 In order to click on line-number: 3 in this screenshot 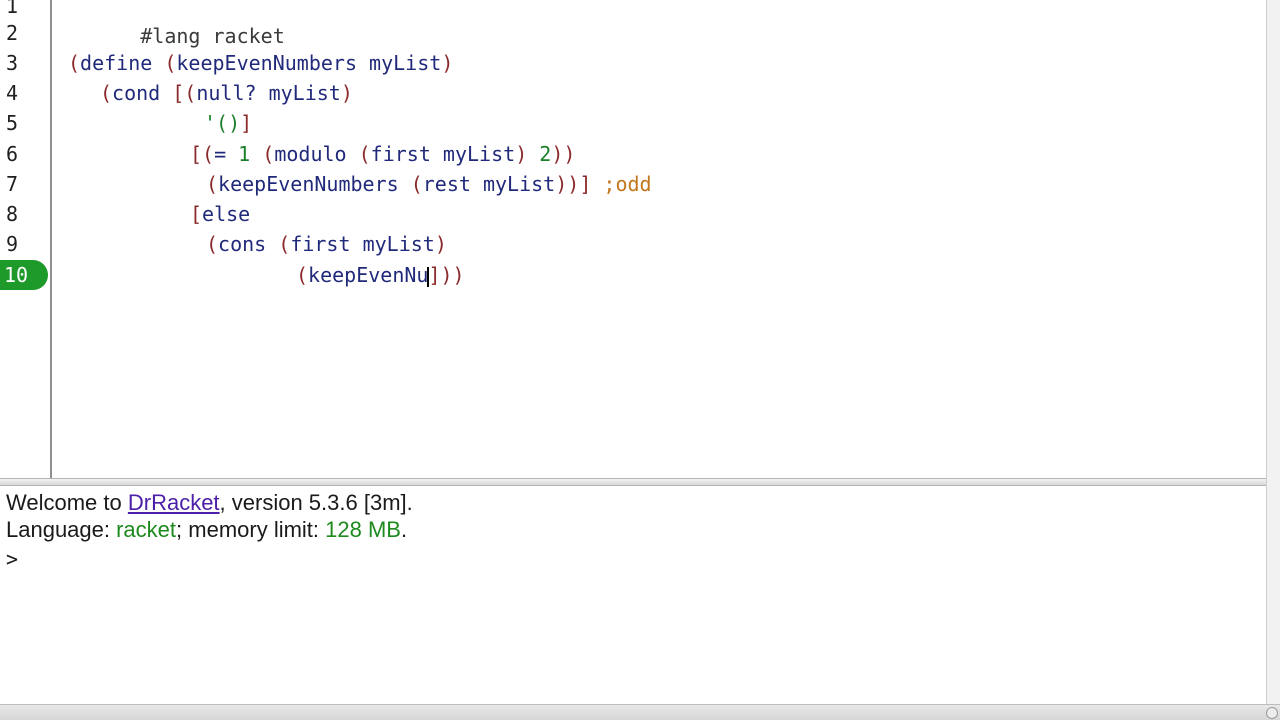, I will do `click(12, 63)`.